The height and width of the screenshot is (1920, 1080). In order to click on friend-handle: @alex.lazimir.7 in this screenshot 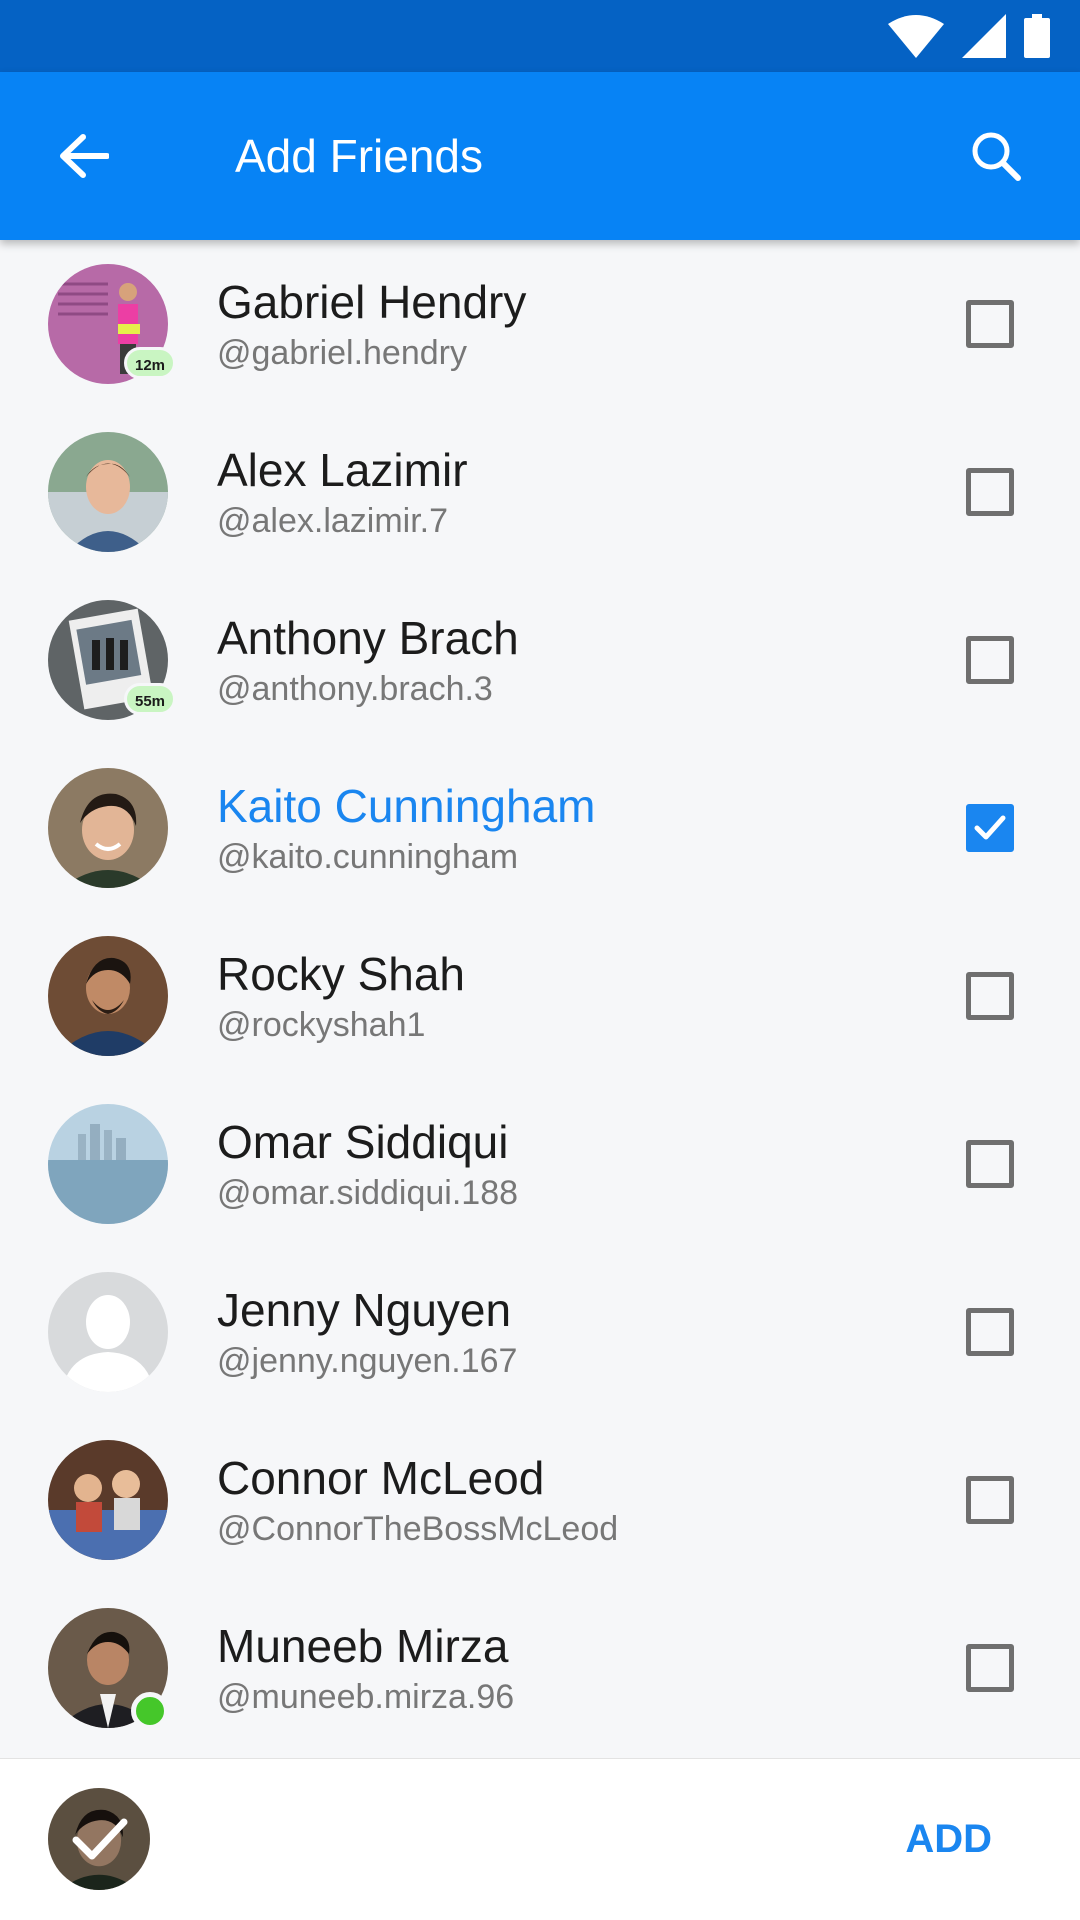, I will do `click(333, 521)`.